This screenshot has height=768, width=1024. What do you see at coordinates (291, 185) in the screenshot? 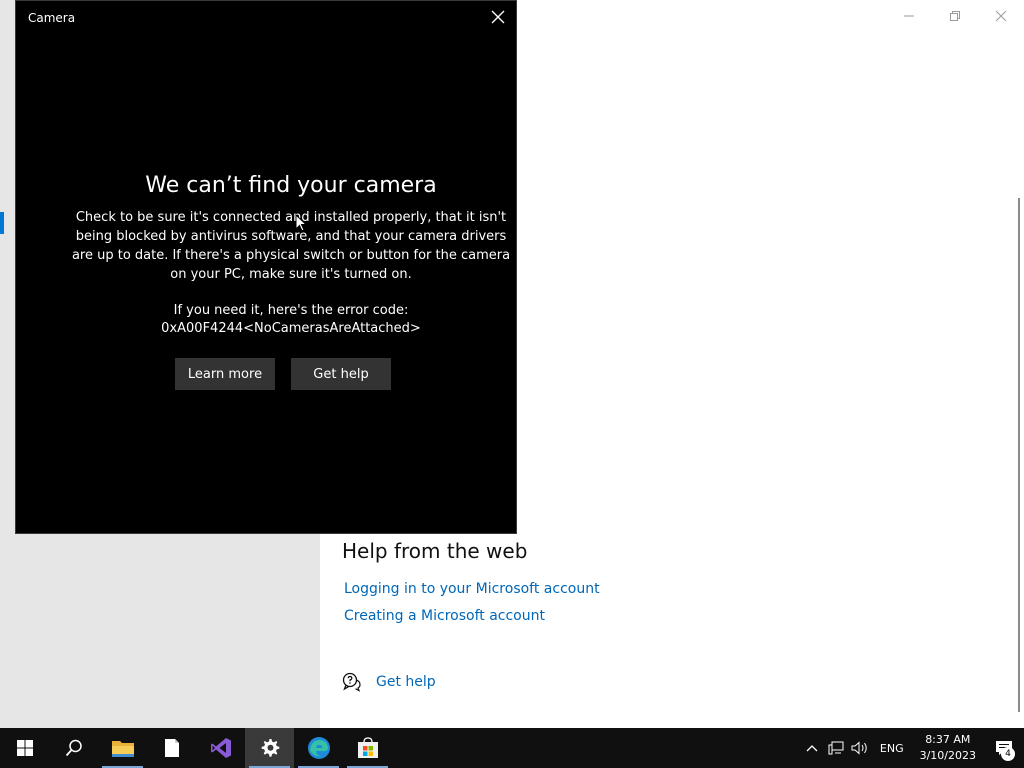
I see `camera-error-heading: We can’t find your camera` at bounding box center [291, 185].